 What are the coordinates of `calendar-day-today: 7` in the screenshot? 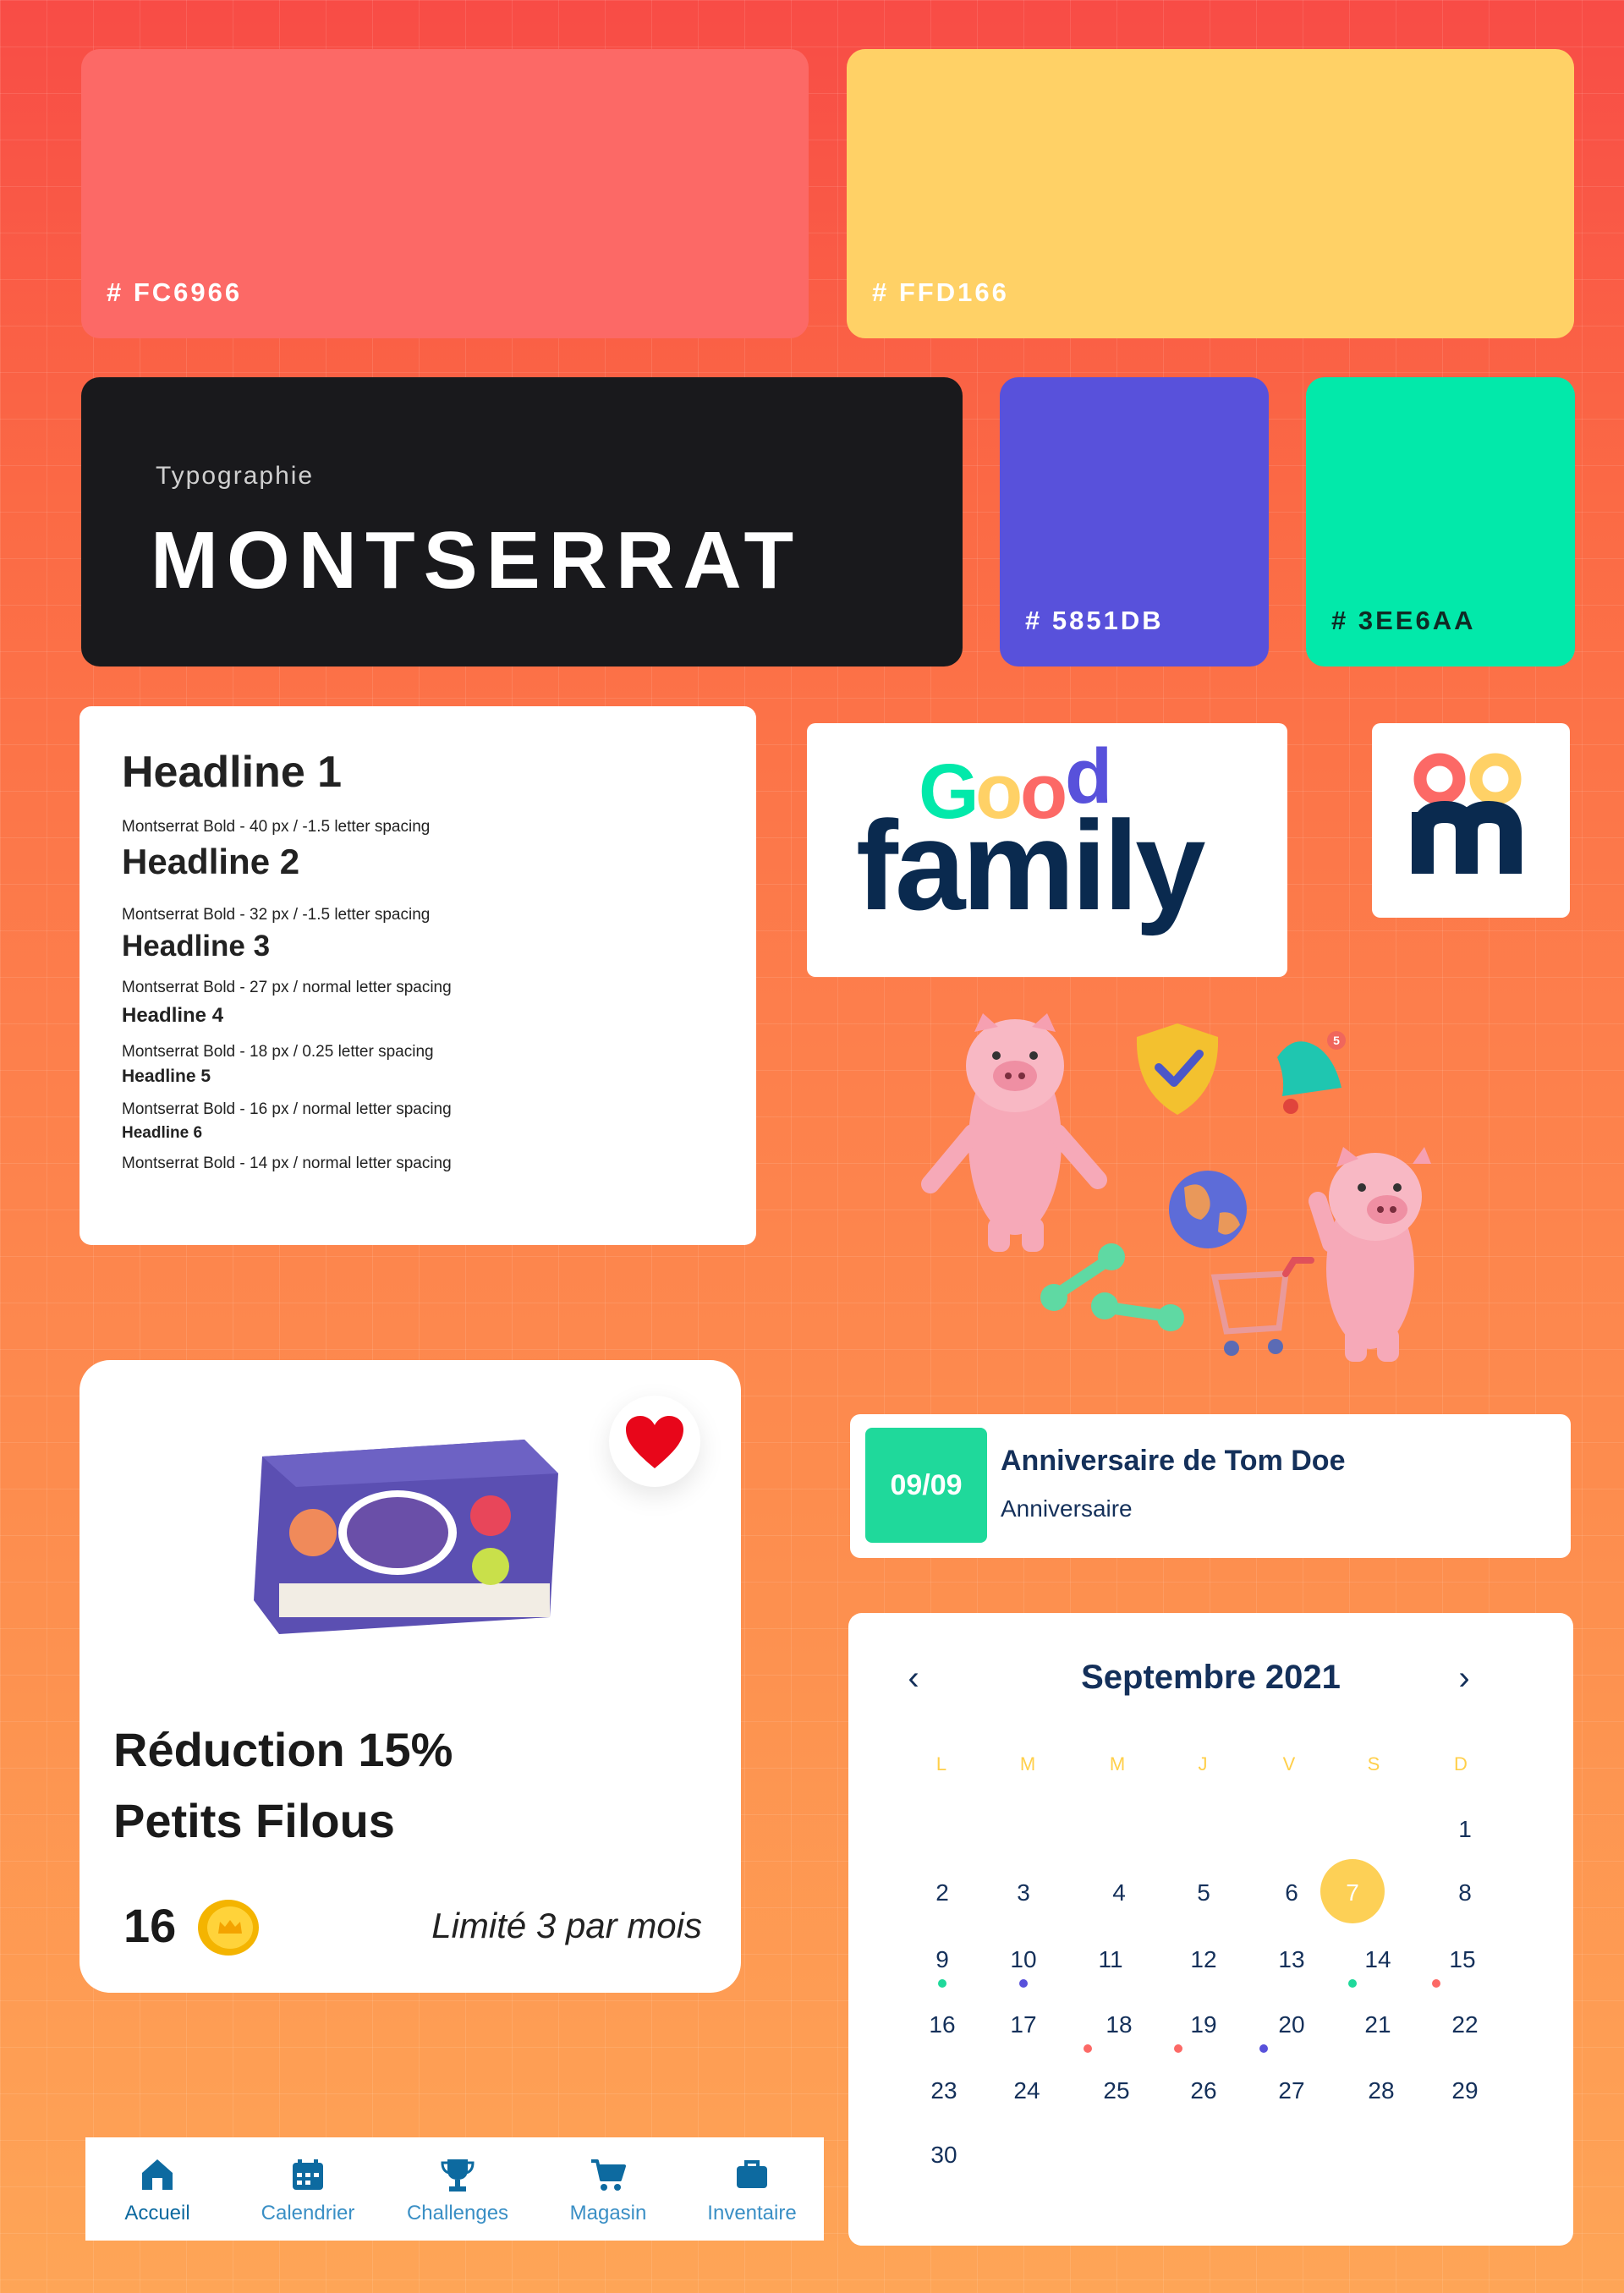 It's located at (1352, 1893).